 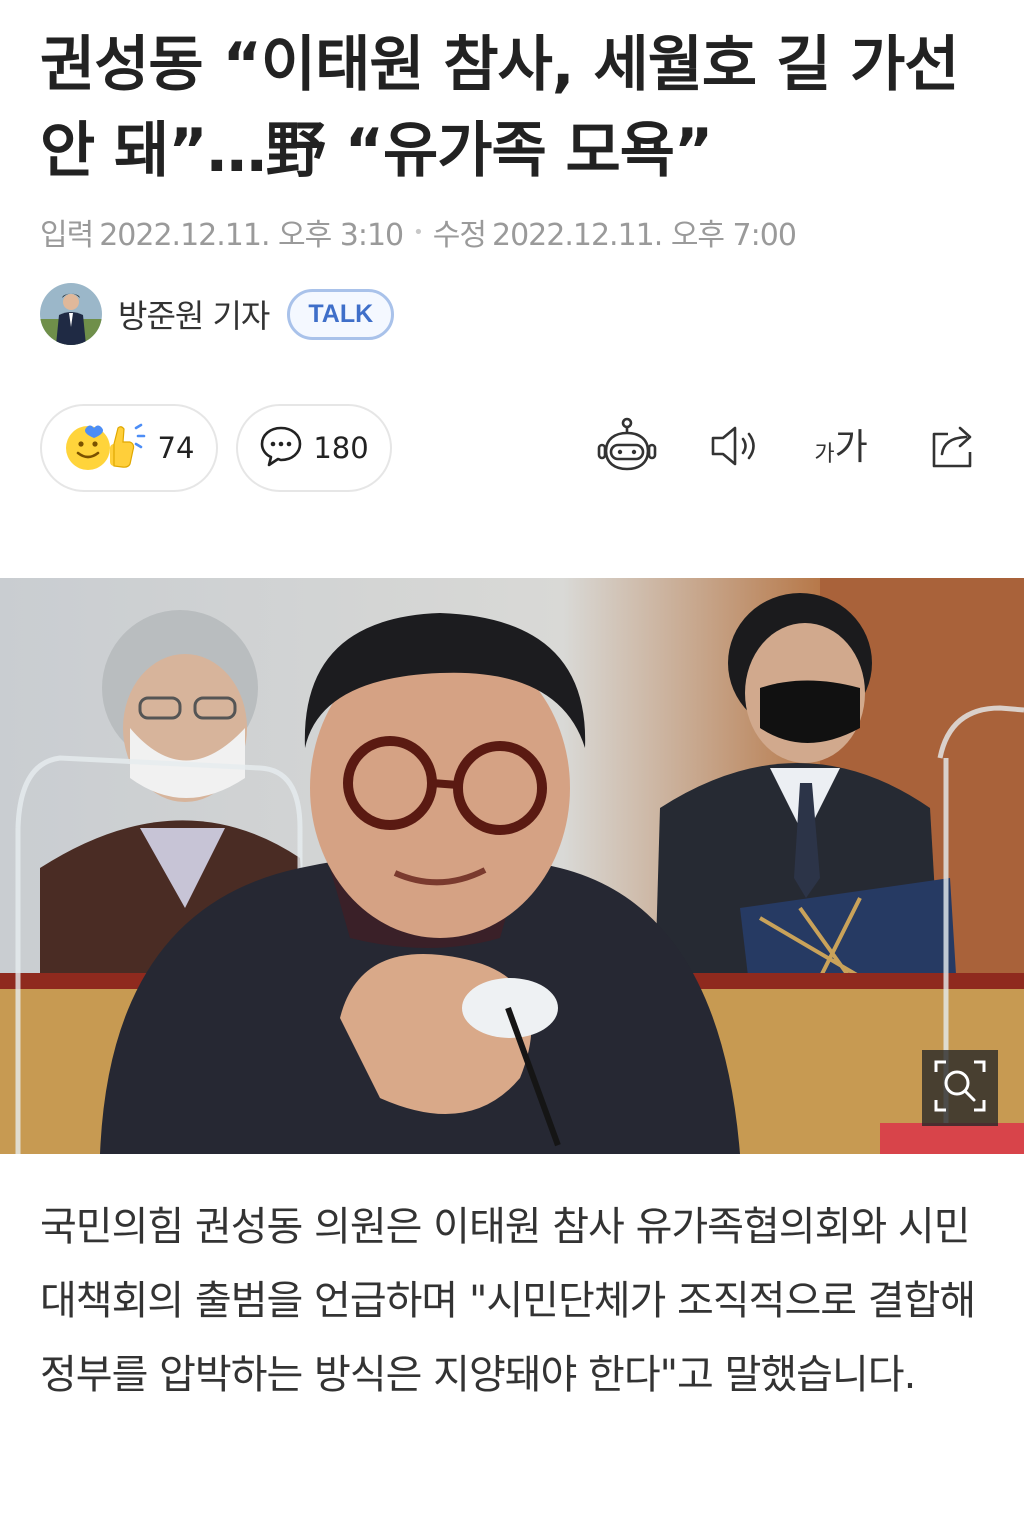 I want to click on modified-label: 수정, so click(x=459, y=235).